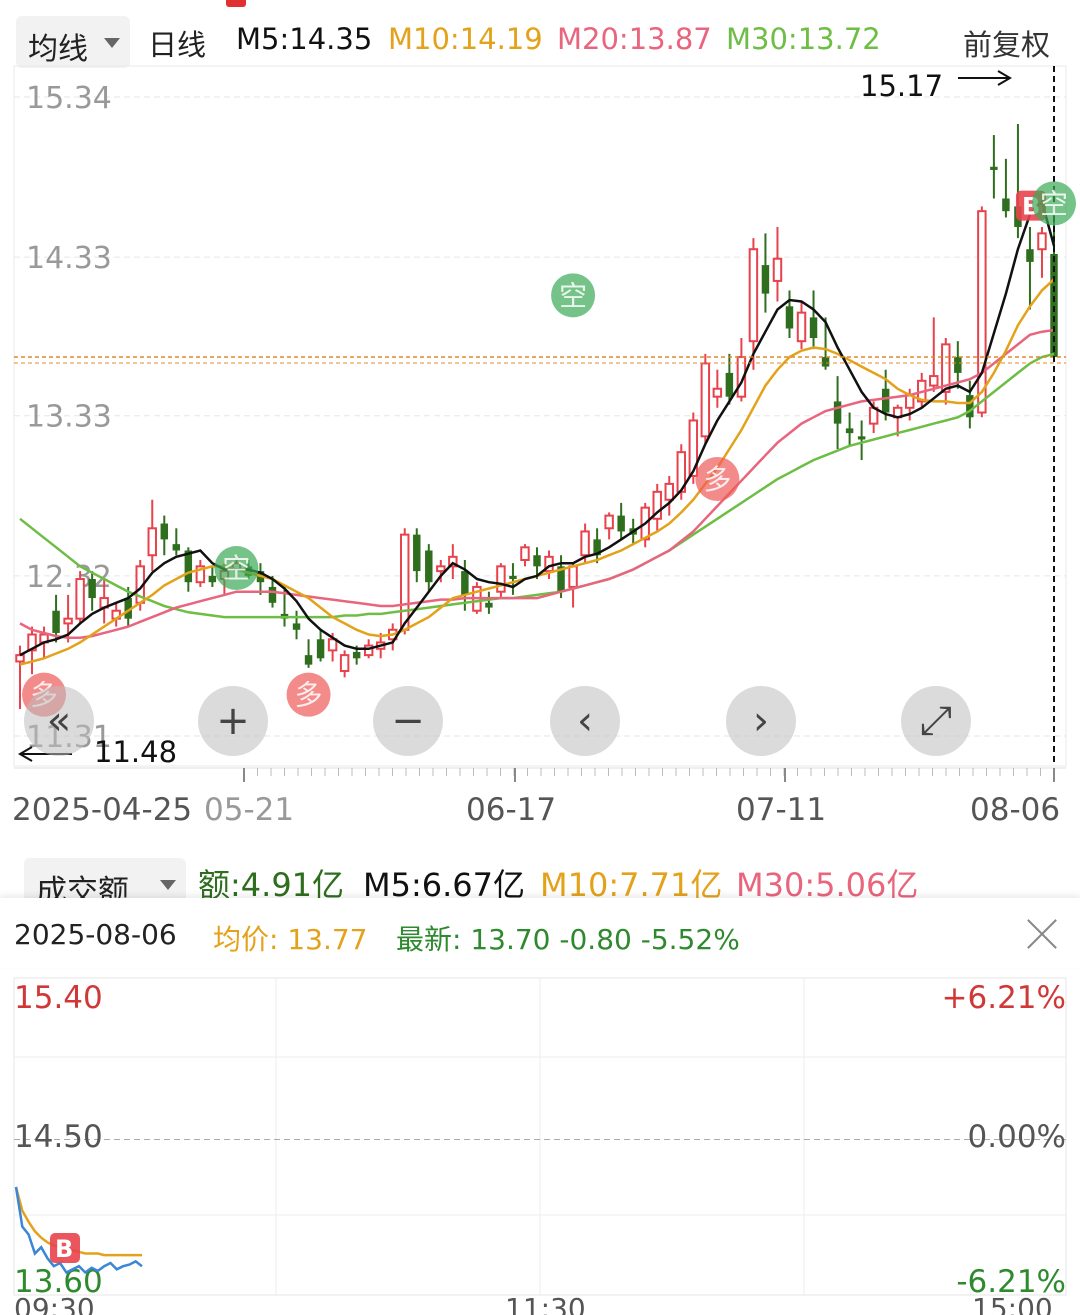 Image resolution: width=1080 pixels, height=1315 pixels. I want to click on intraday-y-tick-right: +6.21%, so click(1004, 998).